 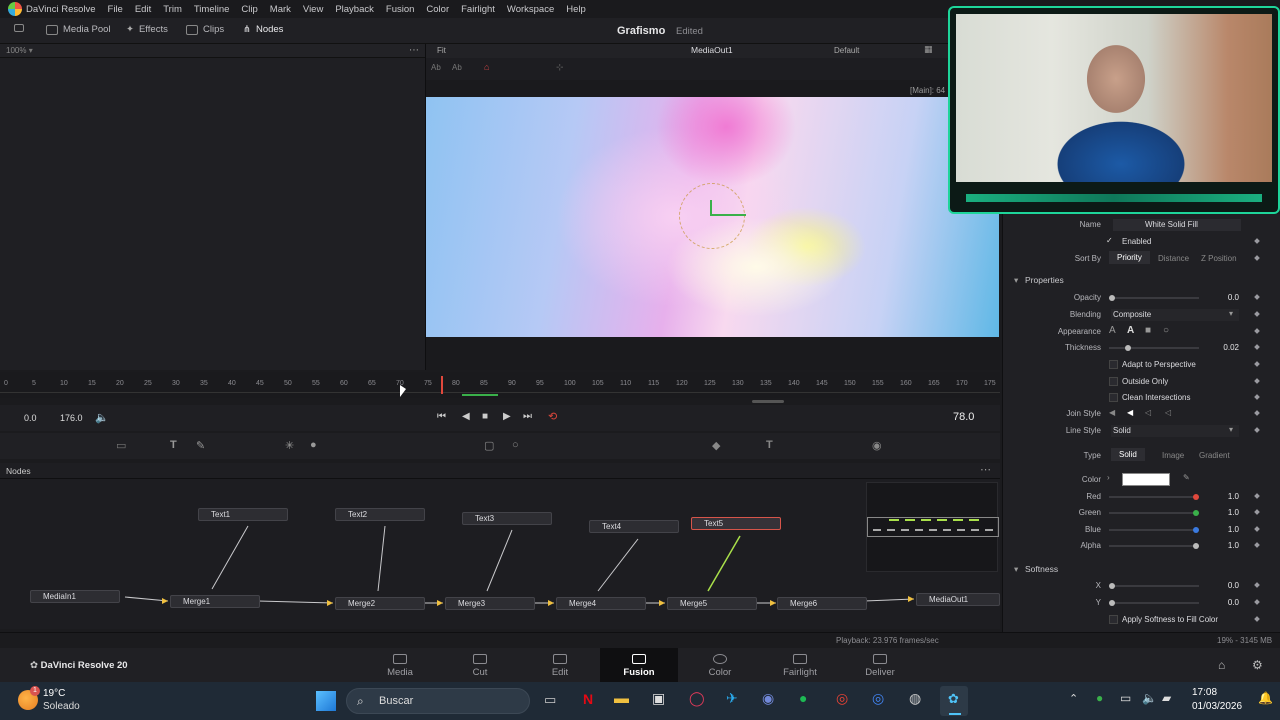 I want to click on home-icon: ⌂, so click(x=1221, y=665).